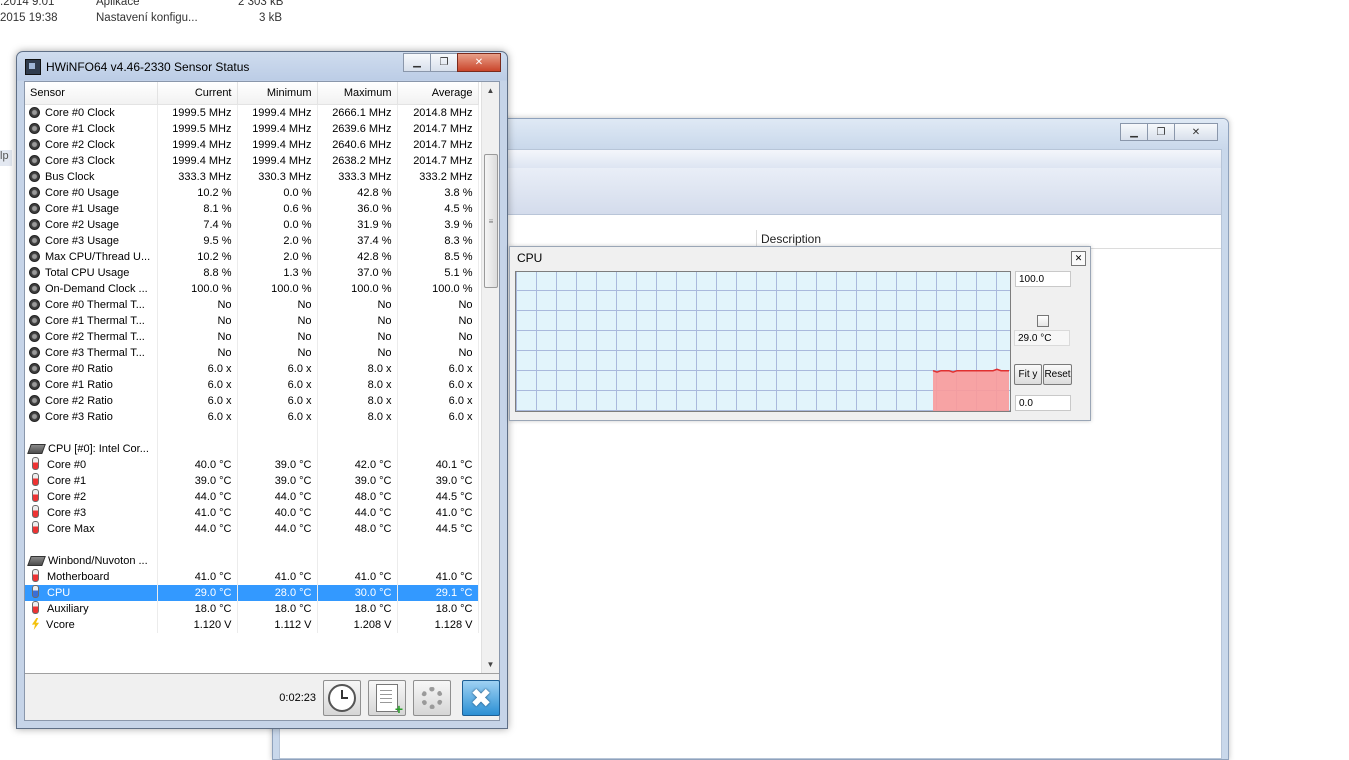  What do you see at coordinates (357, 481) in the screenshot?
I see `sensor-maximum-cell: 39.0 °C` at bounding box center [357, 481].